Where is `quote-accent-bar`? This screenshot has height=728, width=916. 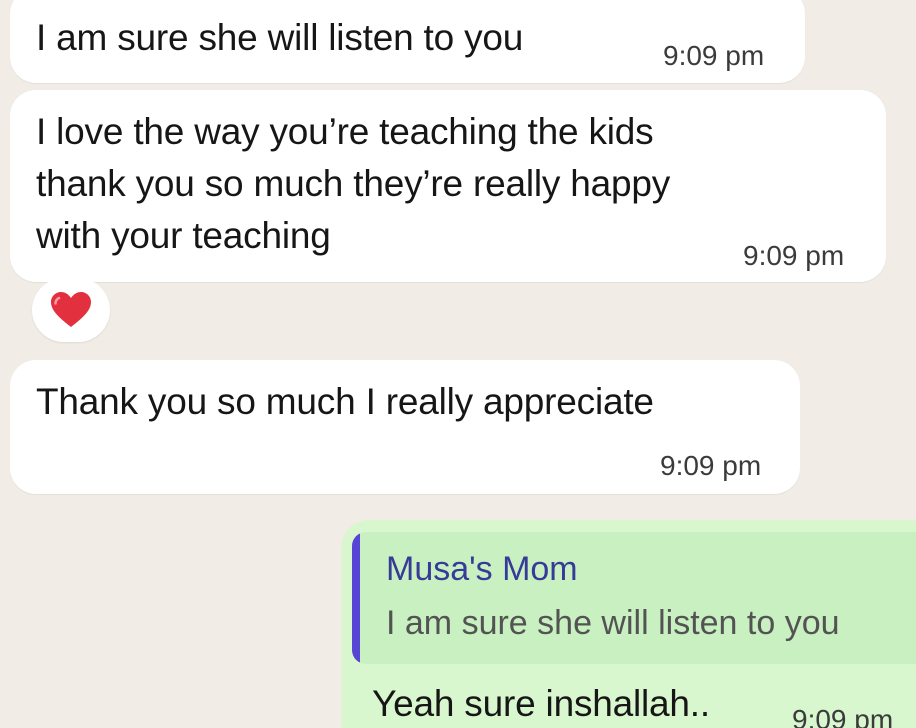
quote-accent-bar is located at coordinates (356, 598).